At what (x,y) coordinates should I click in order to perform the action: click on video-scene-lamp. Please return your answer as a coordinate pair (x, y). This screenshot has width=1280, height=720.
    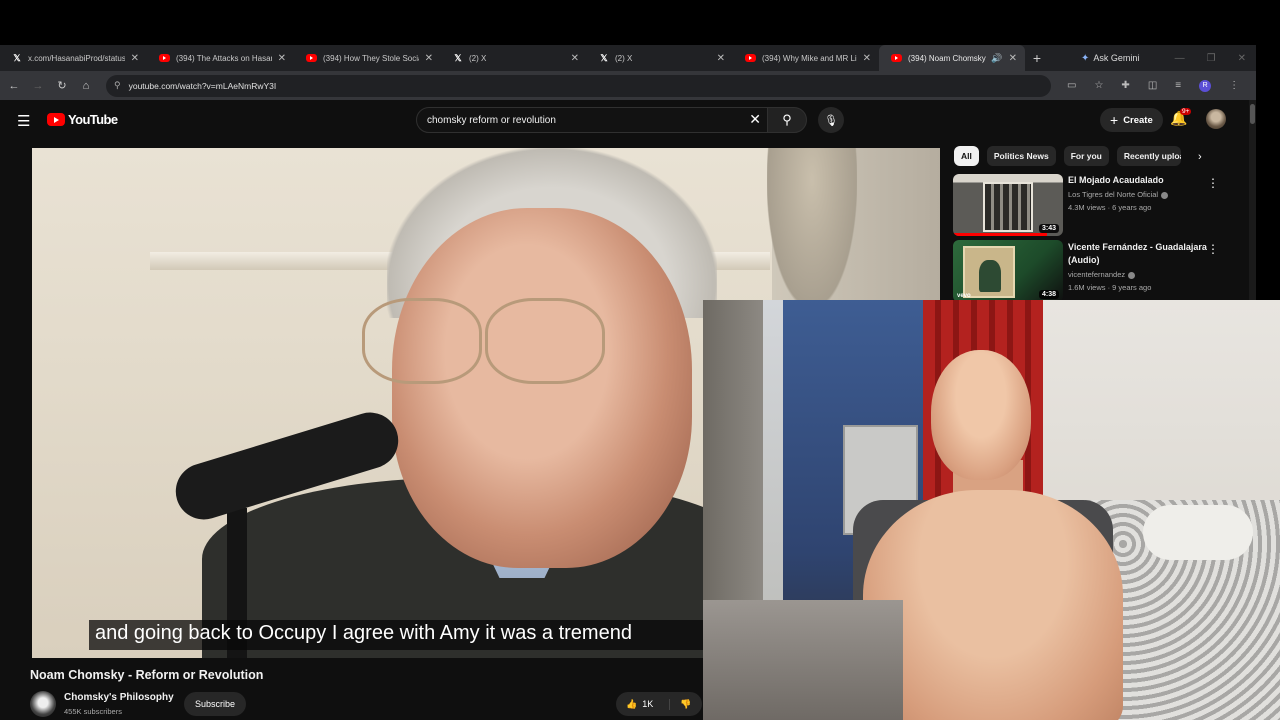
    Looking at the image, I should click on (812, 228).